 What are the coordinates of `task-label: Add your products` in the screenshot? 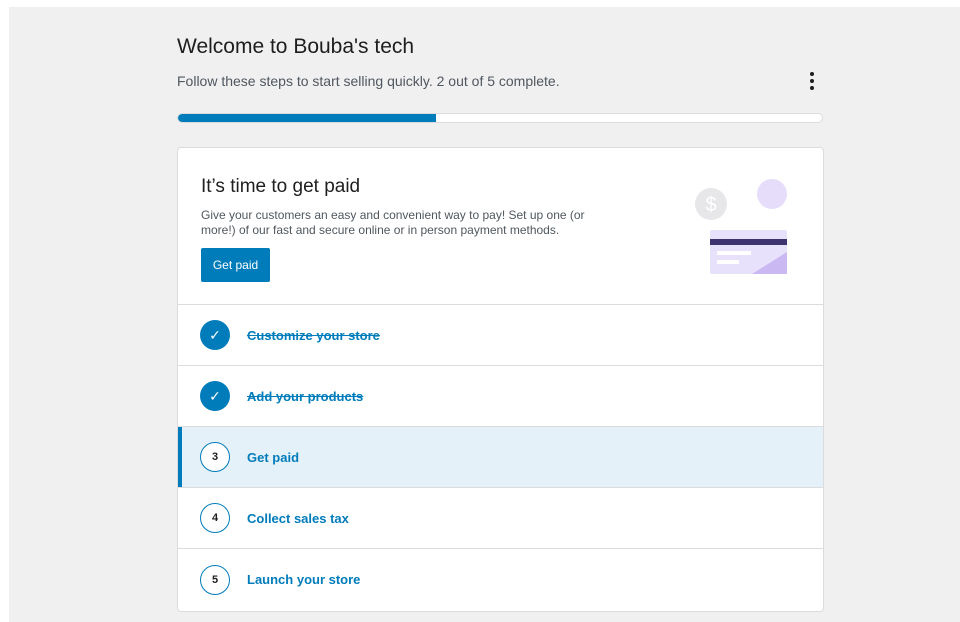 It's located at (305, 396).